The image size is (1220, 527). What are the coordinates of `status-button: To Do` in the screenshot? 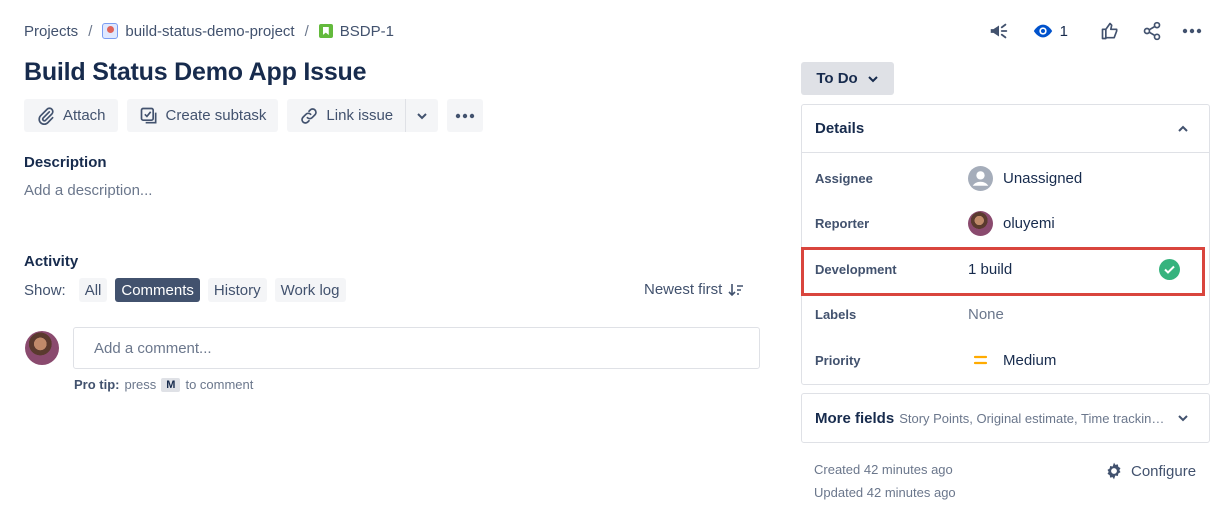 It's located at (847, 78).